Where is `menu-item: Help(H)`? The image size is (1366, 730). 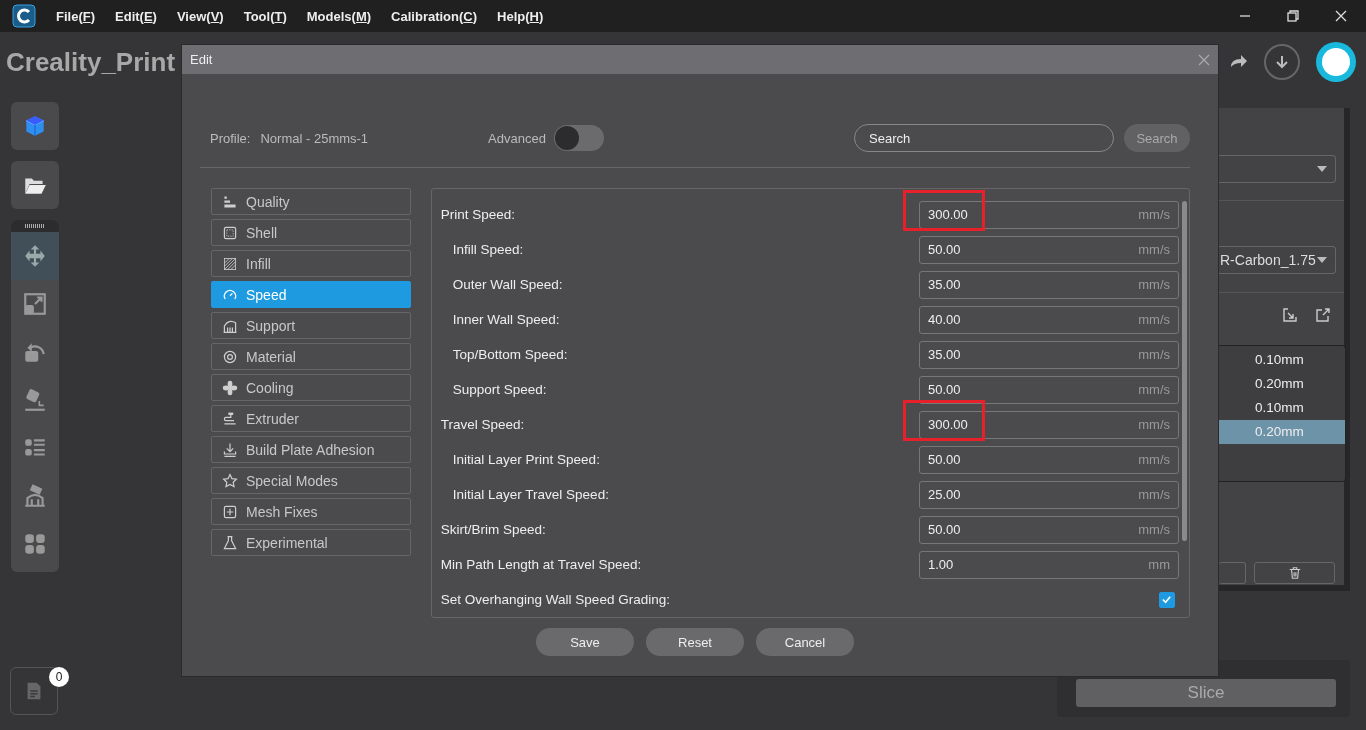 menu-item: Help(H) is located at coordinates (520, 16).